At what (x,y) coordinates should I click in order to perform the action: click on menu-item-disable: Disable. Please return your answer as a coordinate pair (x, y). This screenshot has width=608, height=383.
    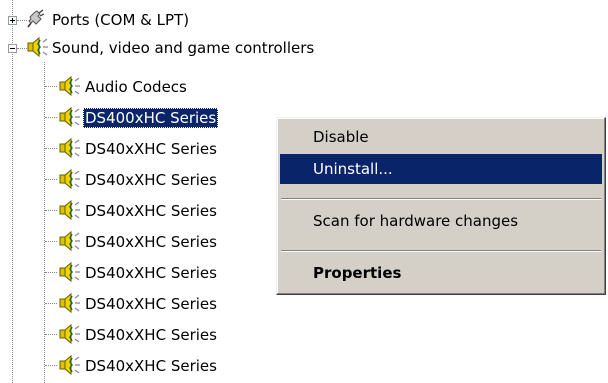
    Looking at the image, I should click on (441, 137).